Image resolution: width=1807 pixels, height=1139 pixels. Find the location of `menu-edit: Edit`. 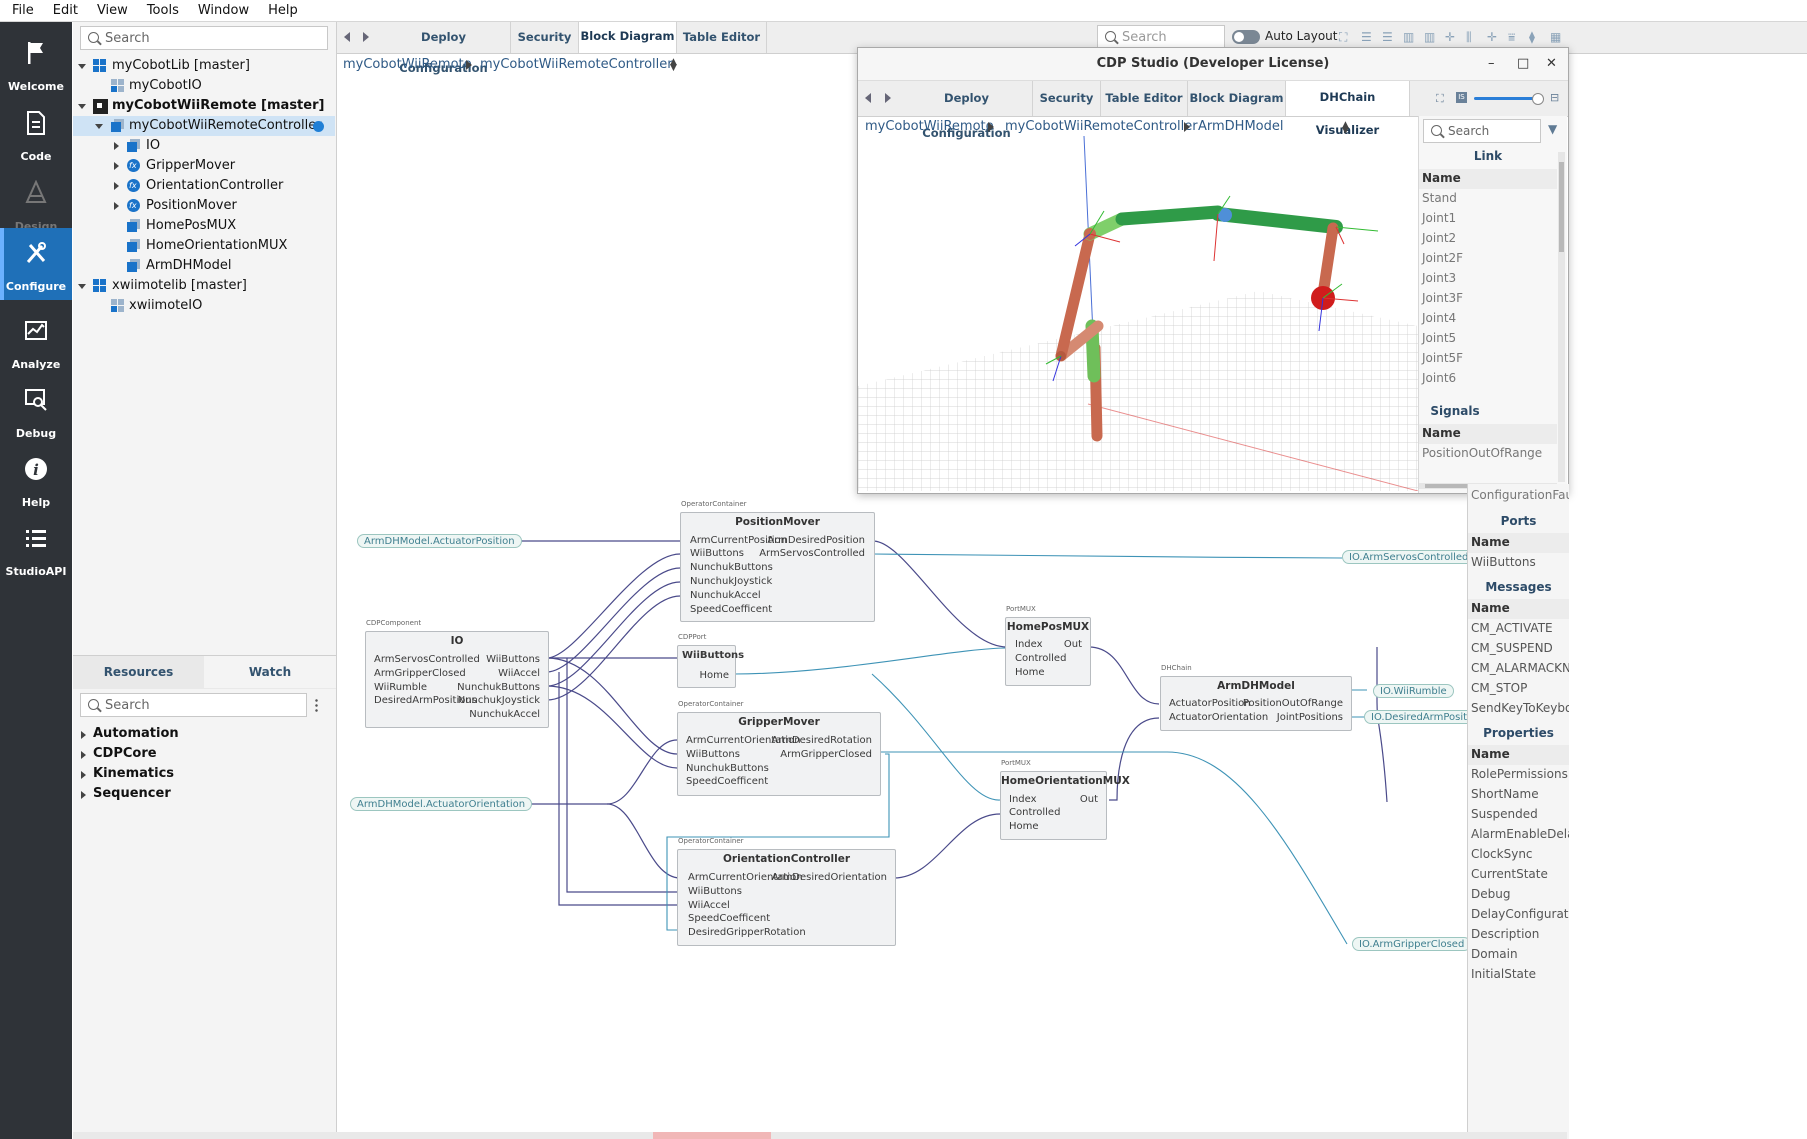

menu-edit: Edit is located at coordinates (63, 10).